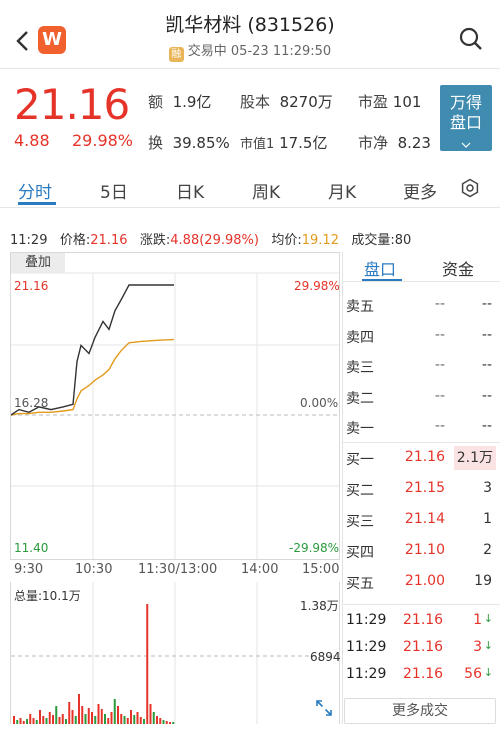 This screenshot has width=500, height=729. Describe the element at coordinates (342, 190) in the screenshot. I see `tab-monthly-k: 月K` at that location.